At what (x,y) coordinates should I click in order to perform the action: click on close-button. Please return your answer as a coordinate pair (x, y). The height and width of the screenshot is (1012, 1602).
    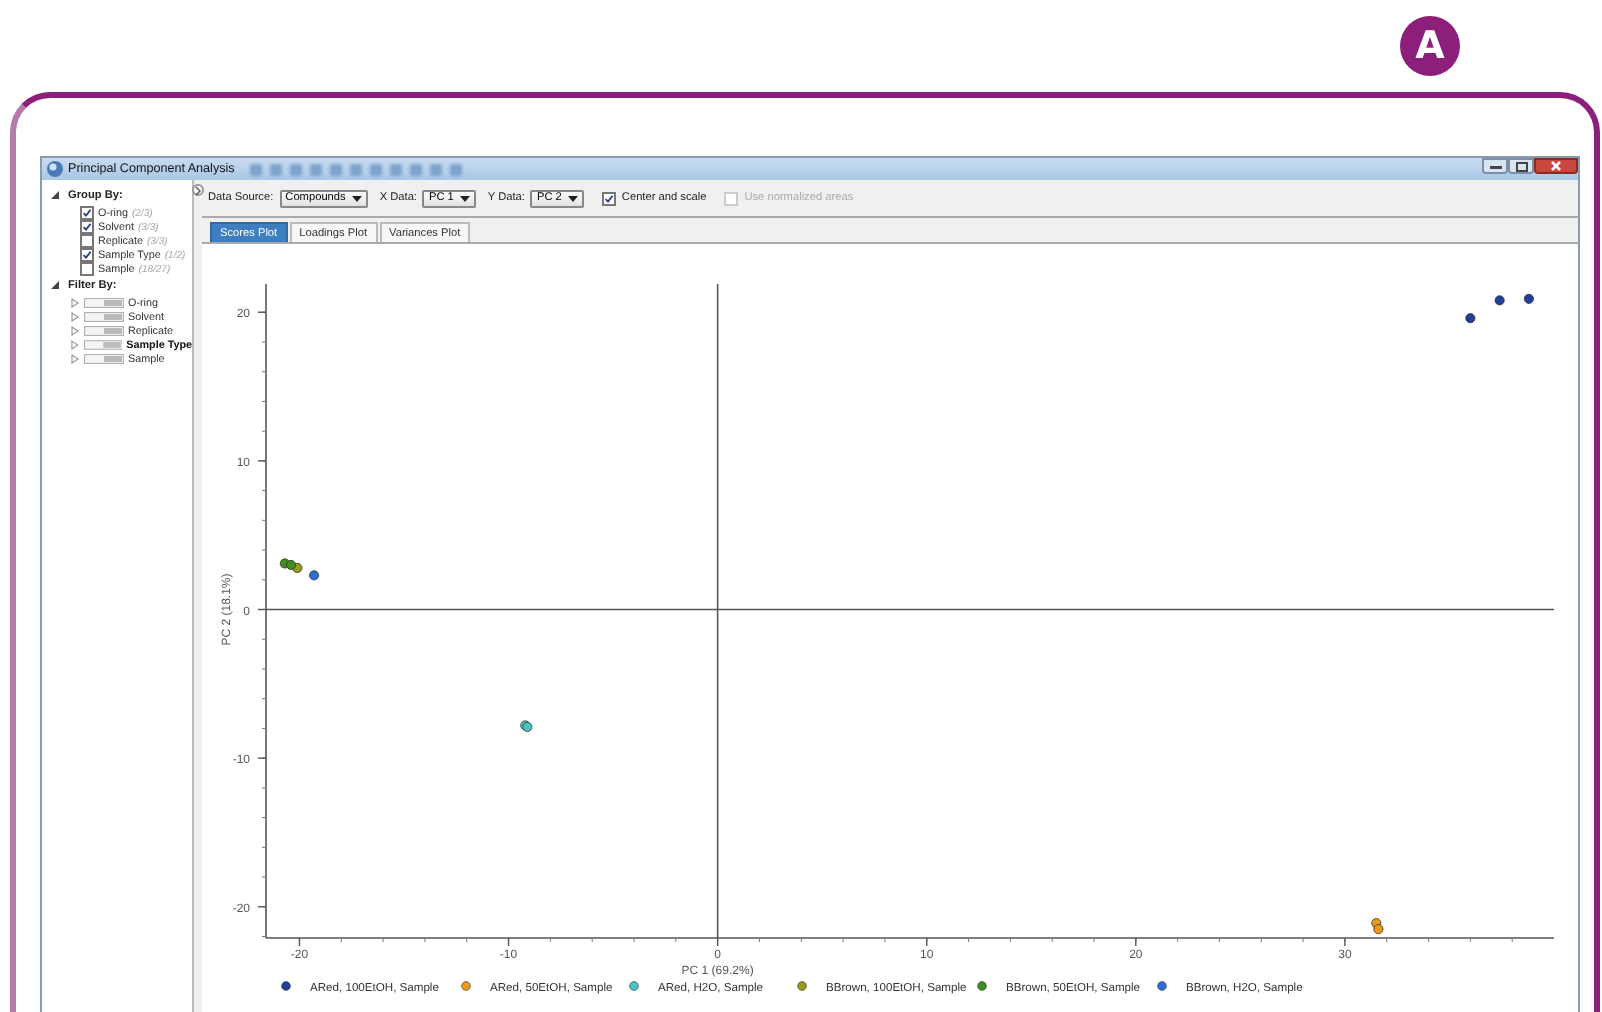
    Looking at the image, I should click on (1556, 166).